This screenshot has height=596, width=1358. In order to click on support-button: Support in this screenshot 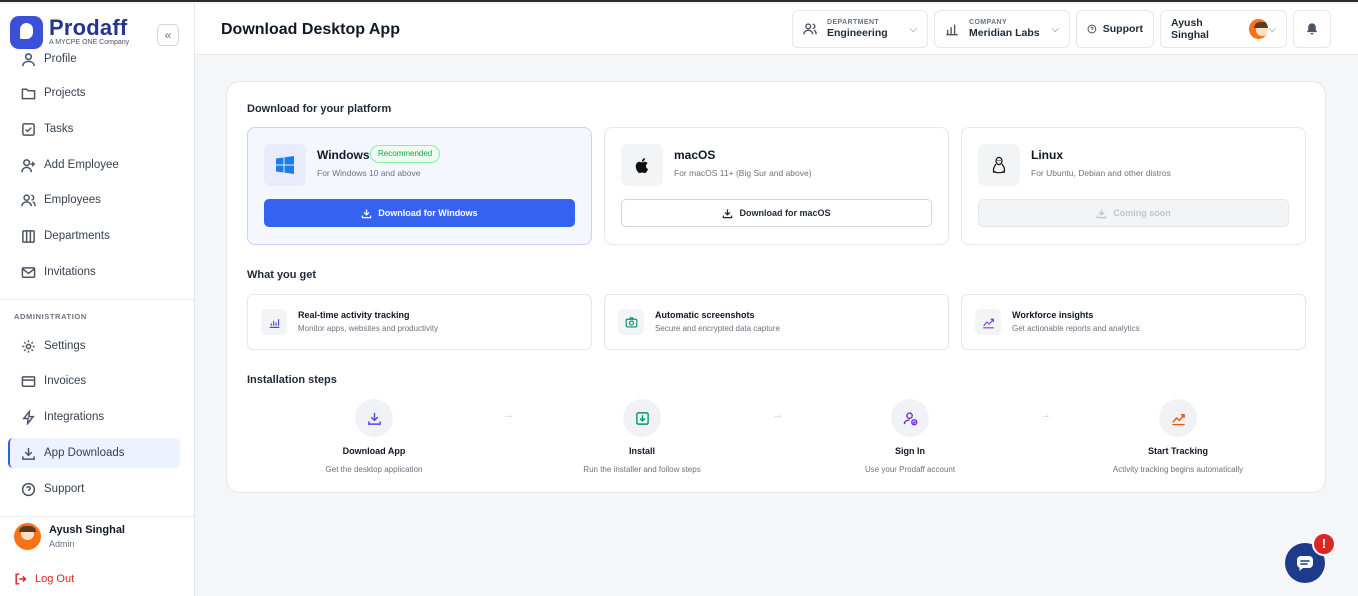, I will do `click(1115, 29)`.